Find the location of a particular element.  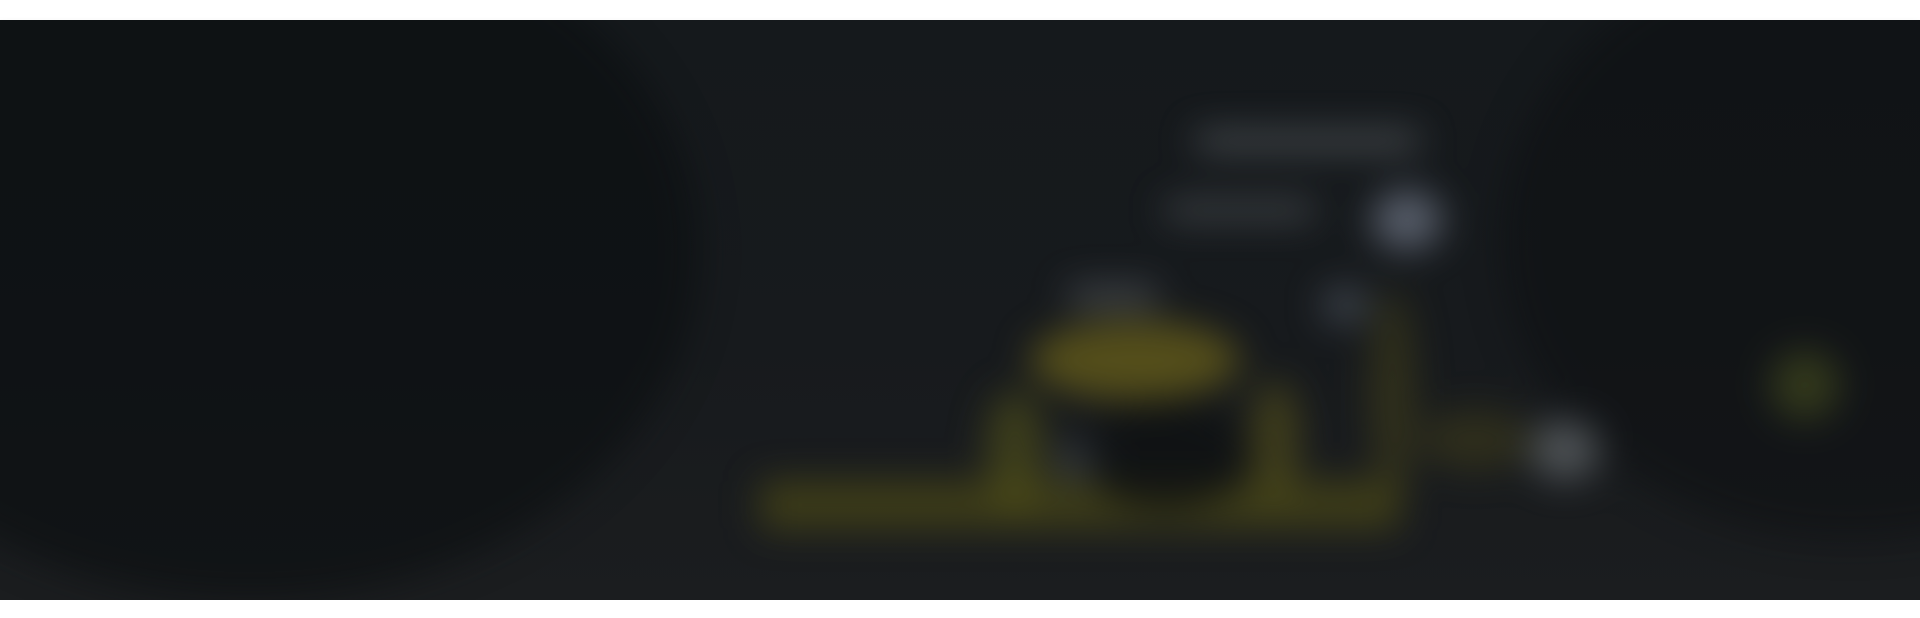

bottom-margin is located at coordinates (960, 609).